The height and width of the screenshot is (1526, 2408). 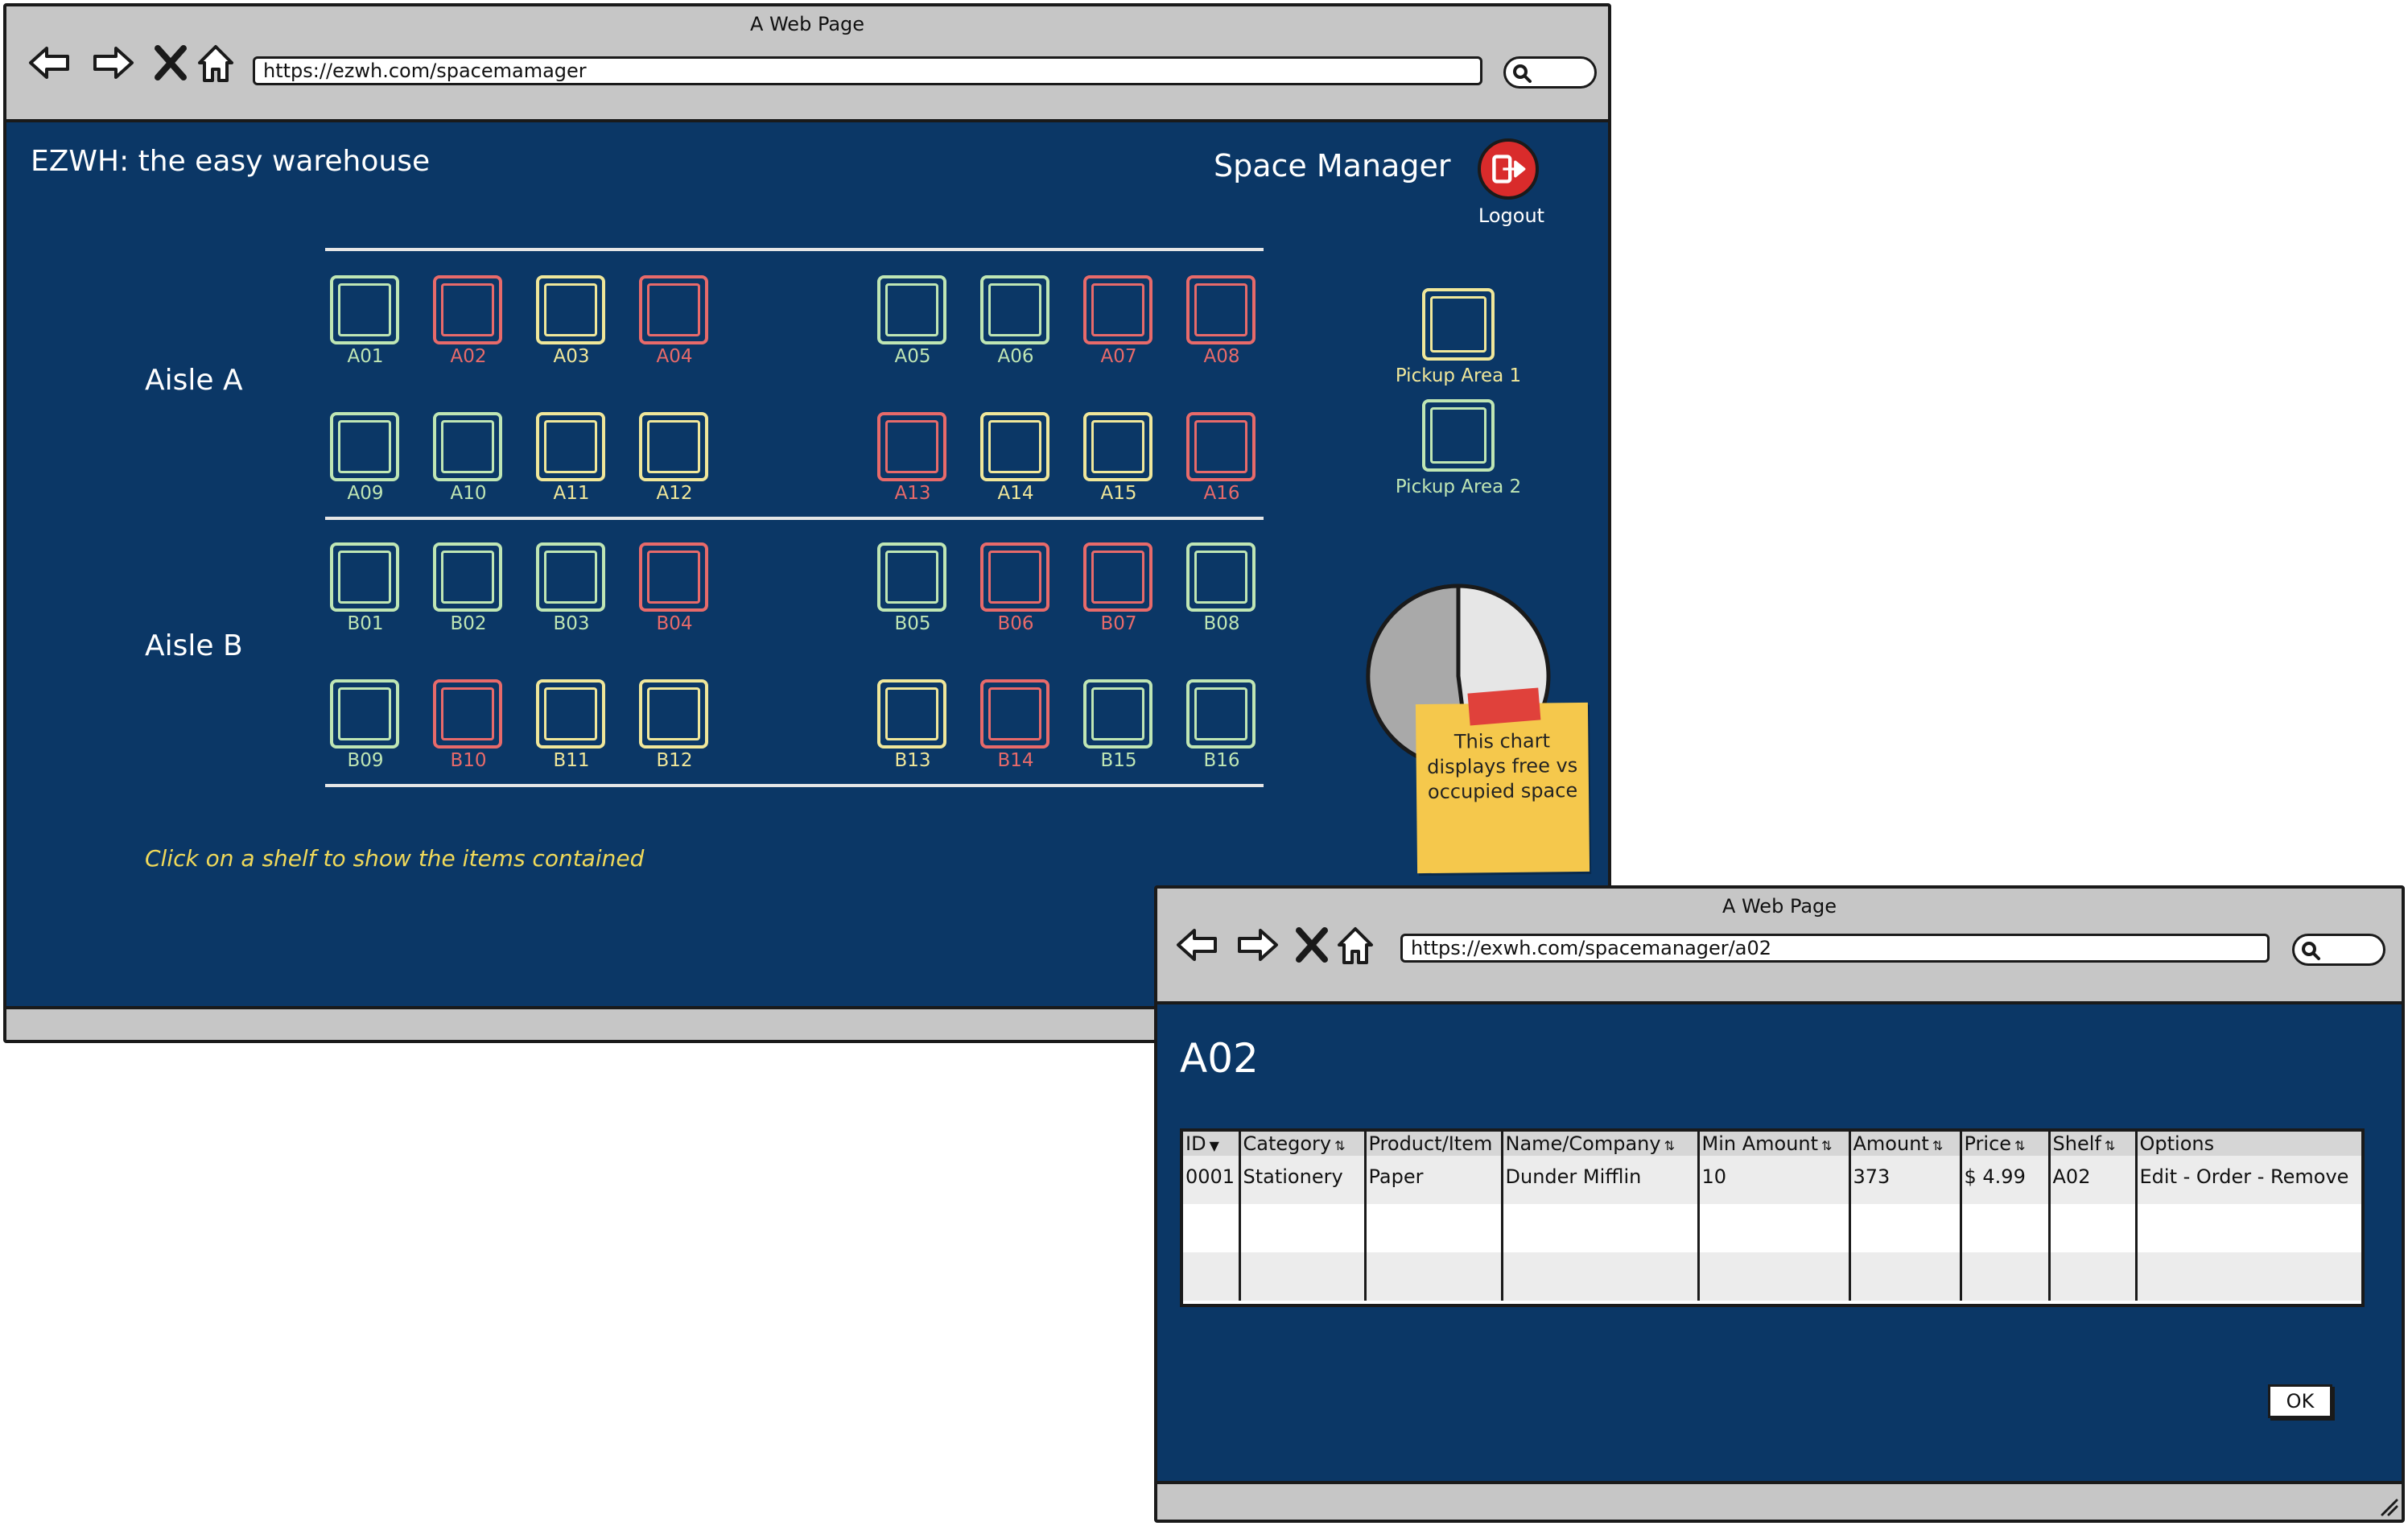 What do you see at coordinates (365, 588) in the screenshot?
I see `shelf-b01: B01` at bounding box center [365, 588].